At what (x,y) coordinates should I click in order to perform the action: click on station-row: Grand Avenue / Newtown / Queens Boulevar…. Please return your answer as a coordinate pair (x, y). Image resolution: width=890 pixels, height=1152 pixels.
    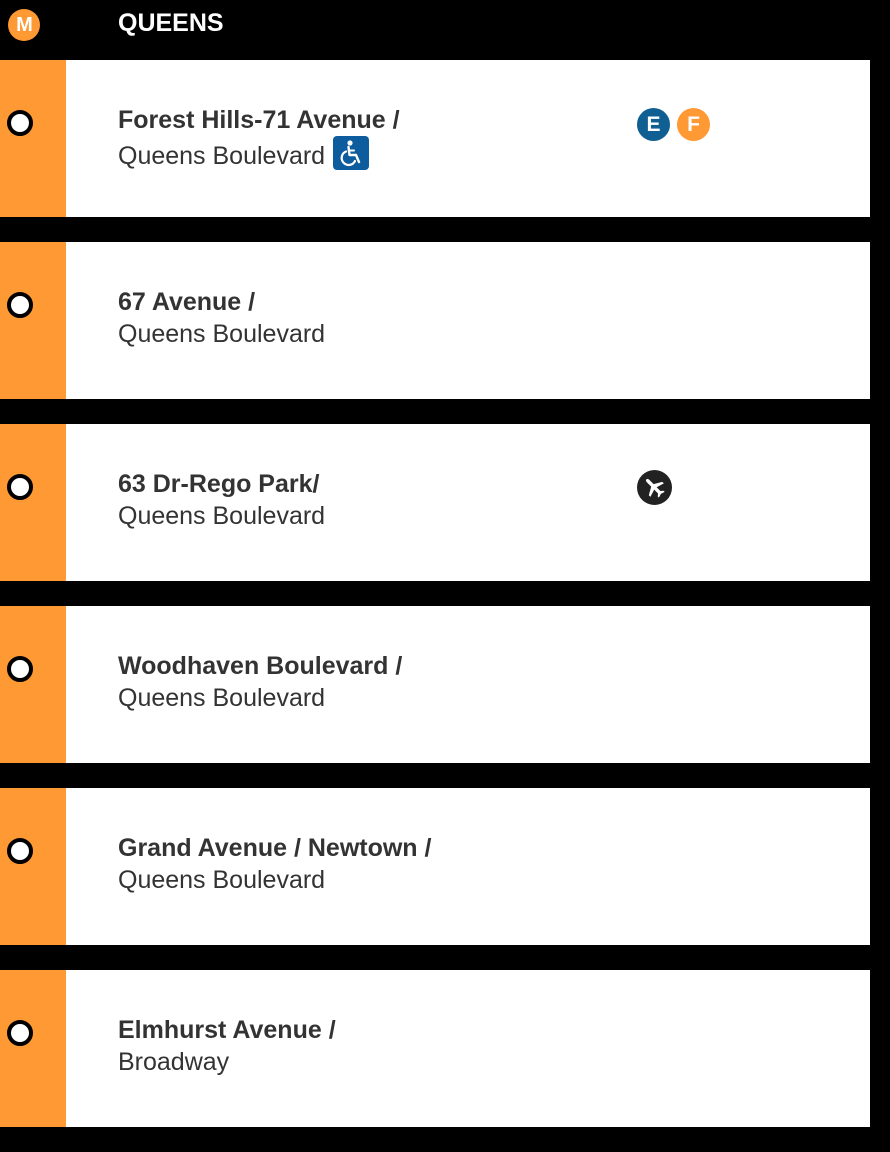
    Looking at the image, I should click on (435, 866).